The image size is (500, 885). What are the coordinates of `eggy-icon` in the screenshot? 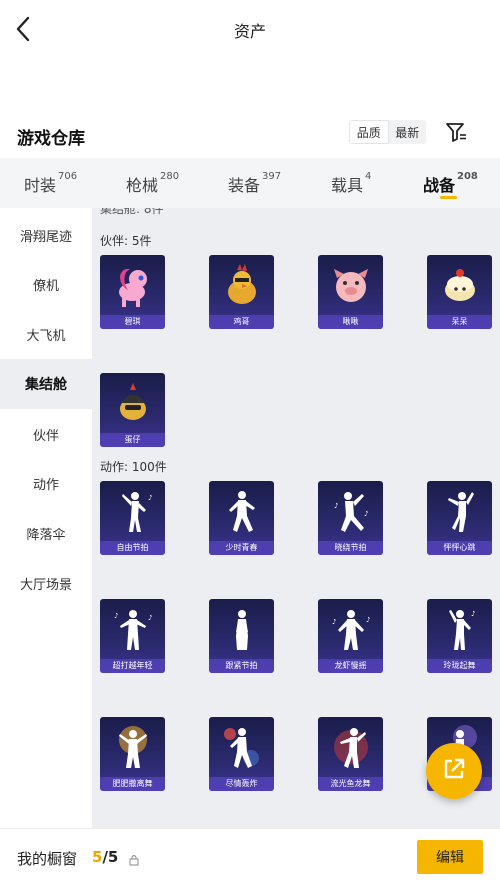 It's located at (132, 403).